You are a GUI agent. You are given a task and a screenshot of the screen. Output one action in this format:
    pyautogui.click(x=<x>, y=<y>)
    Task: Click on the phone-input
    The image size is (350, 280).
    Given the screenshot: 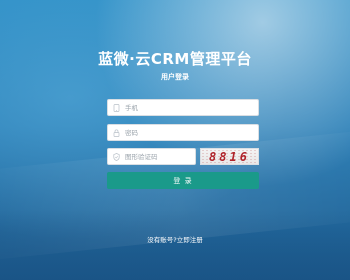 What is the action you would take?
    pyautogui.click(x=191, y=107)
    